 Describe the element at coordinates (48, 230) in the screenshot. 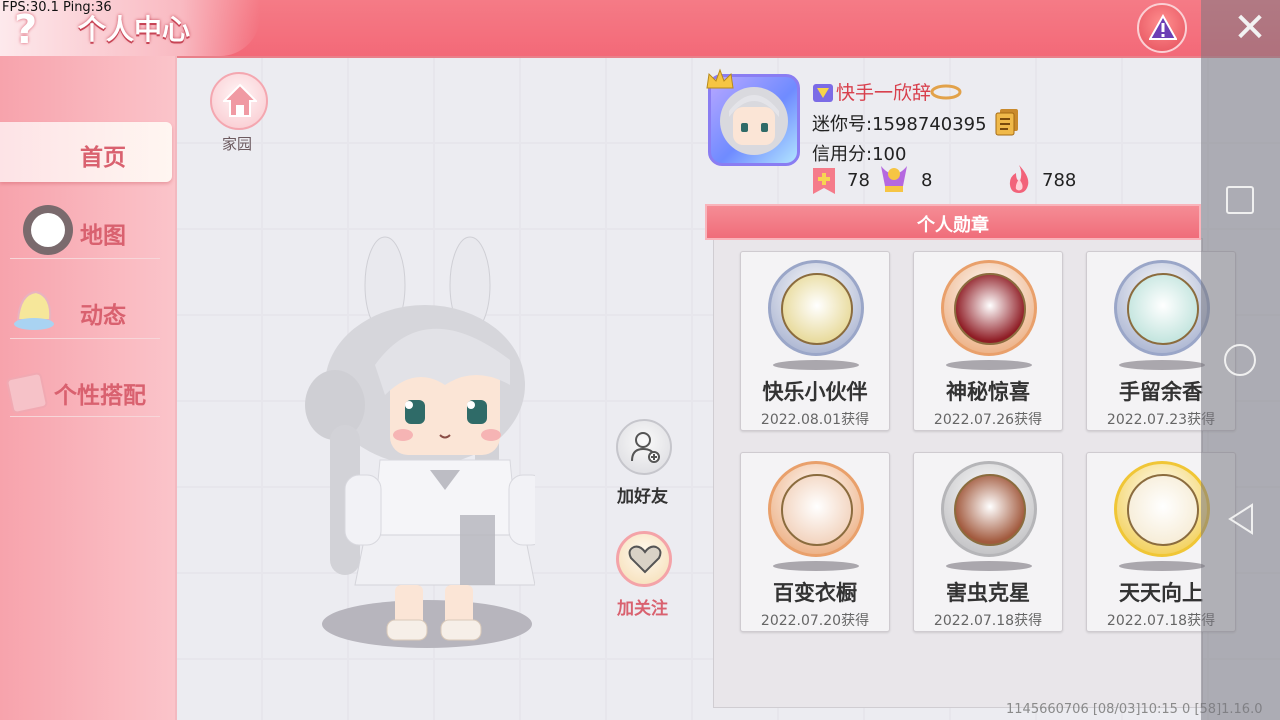

I see `map-icon` at that location.